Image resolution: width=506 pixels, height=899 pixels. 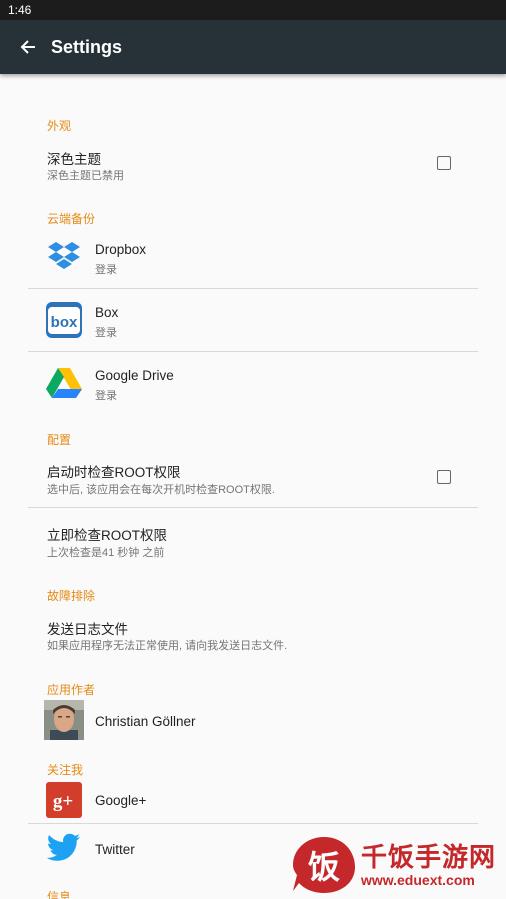 I want to click on author-avatar, so click(x=64, y=720).